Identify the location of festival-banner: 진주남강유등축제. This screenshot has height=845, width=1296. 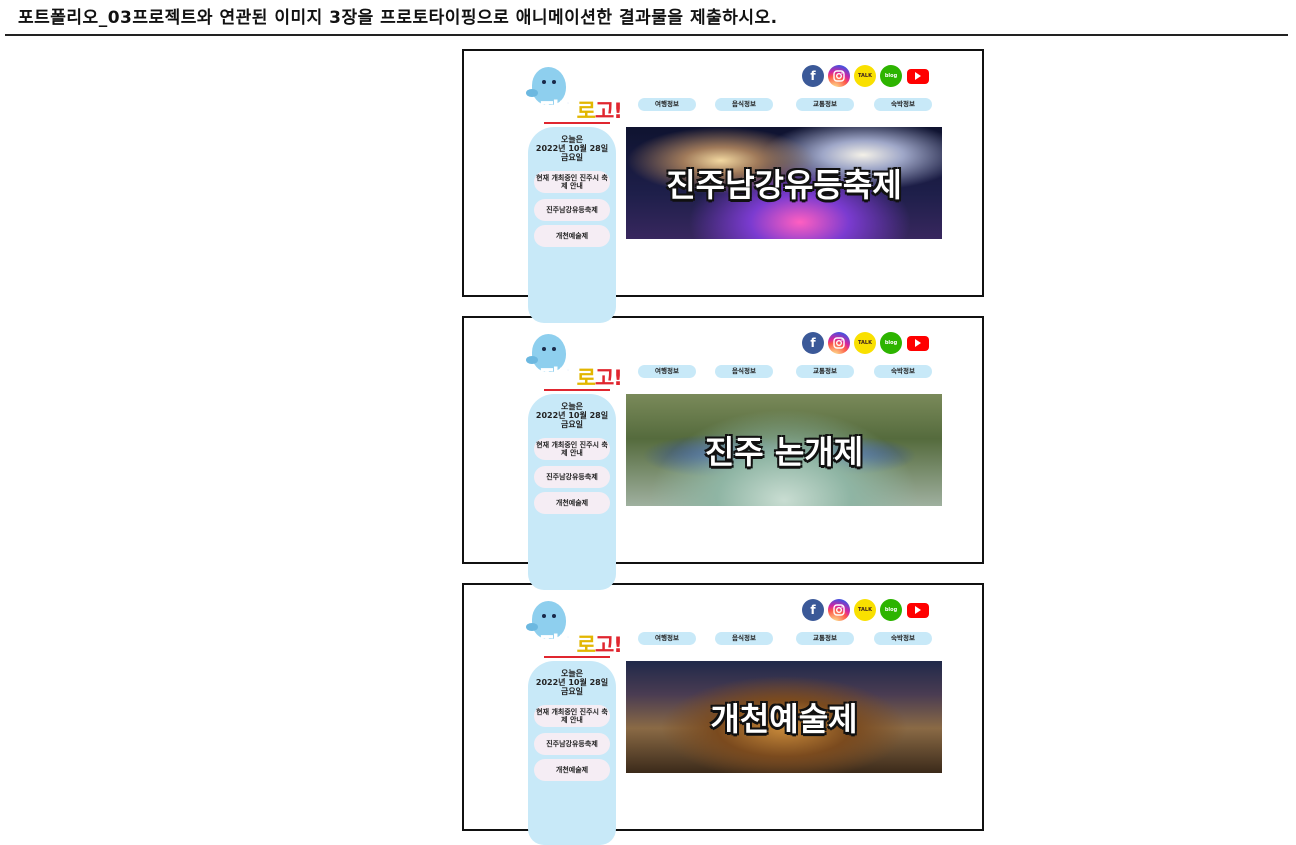
(784, 183).